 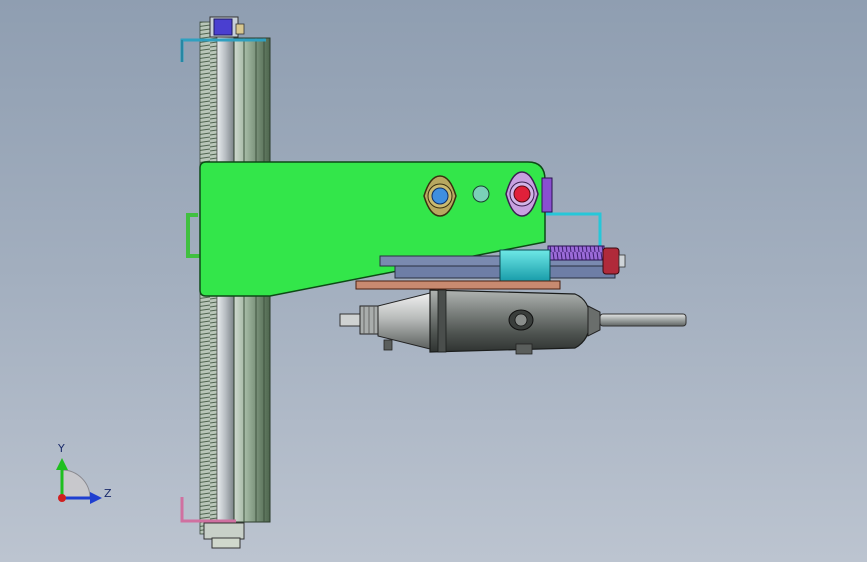 What do you see at coordinates (547, 195) in the screenshot?
I see `plate-edge-tab` at bounding box center [547, 195].